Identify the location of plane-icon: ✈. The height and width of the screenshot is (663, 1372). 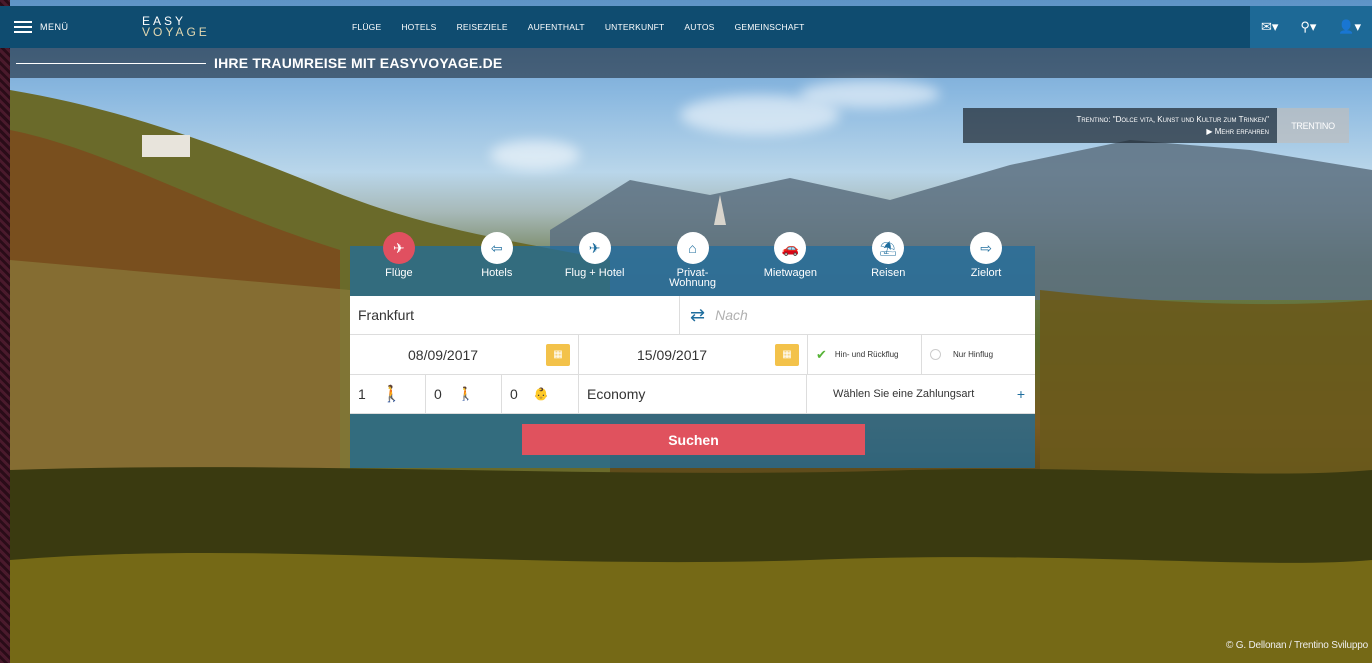
(398, 248).